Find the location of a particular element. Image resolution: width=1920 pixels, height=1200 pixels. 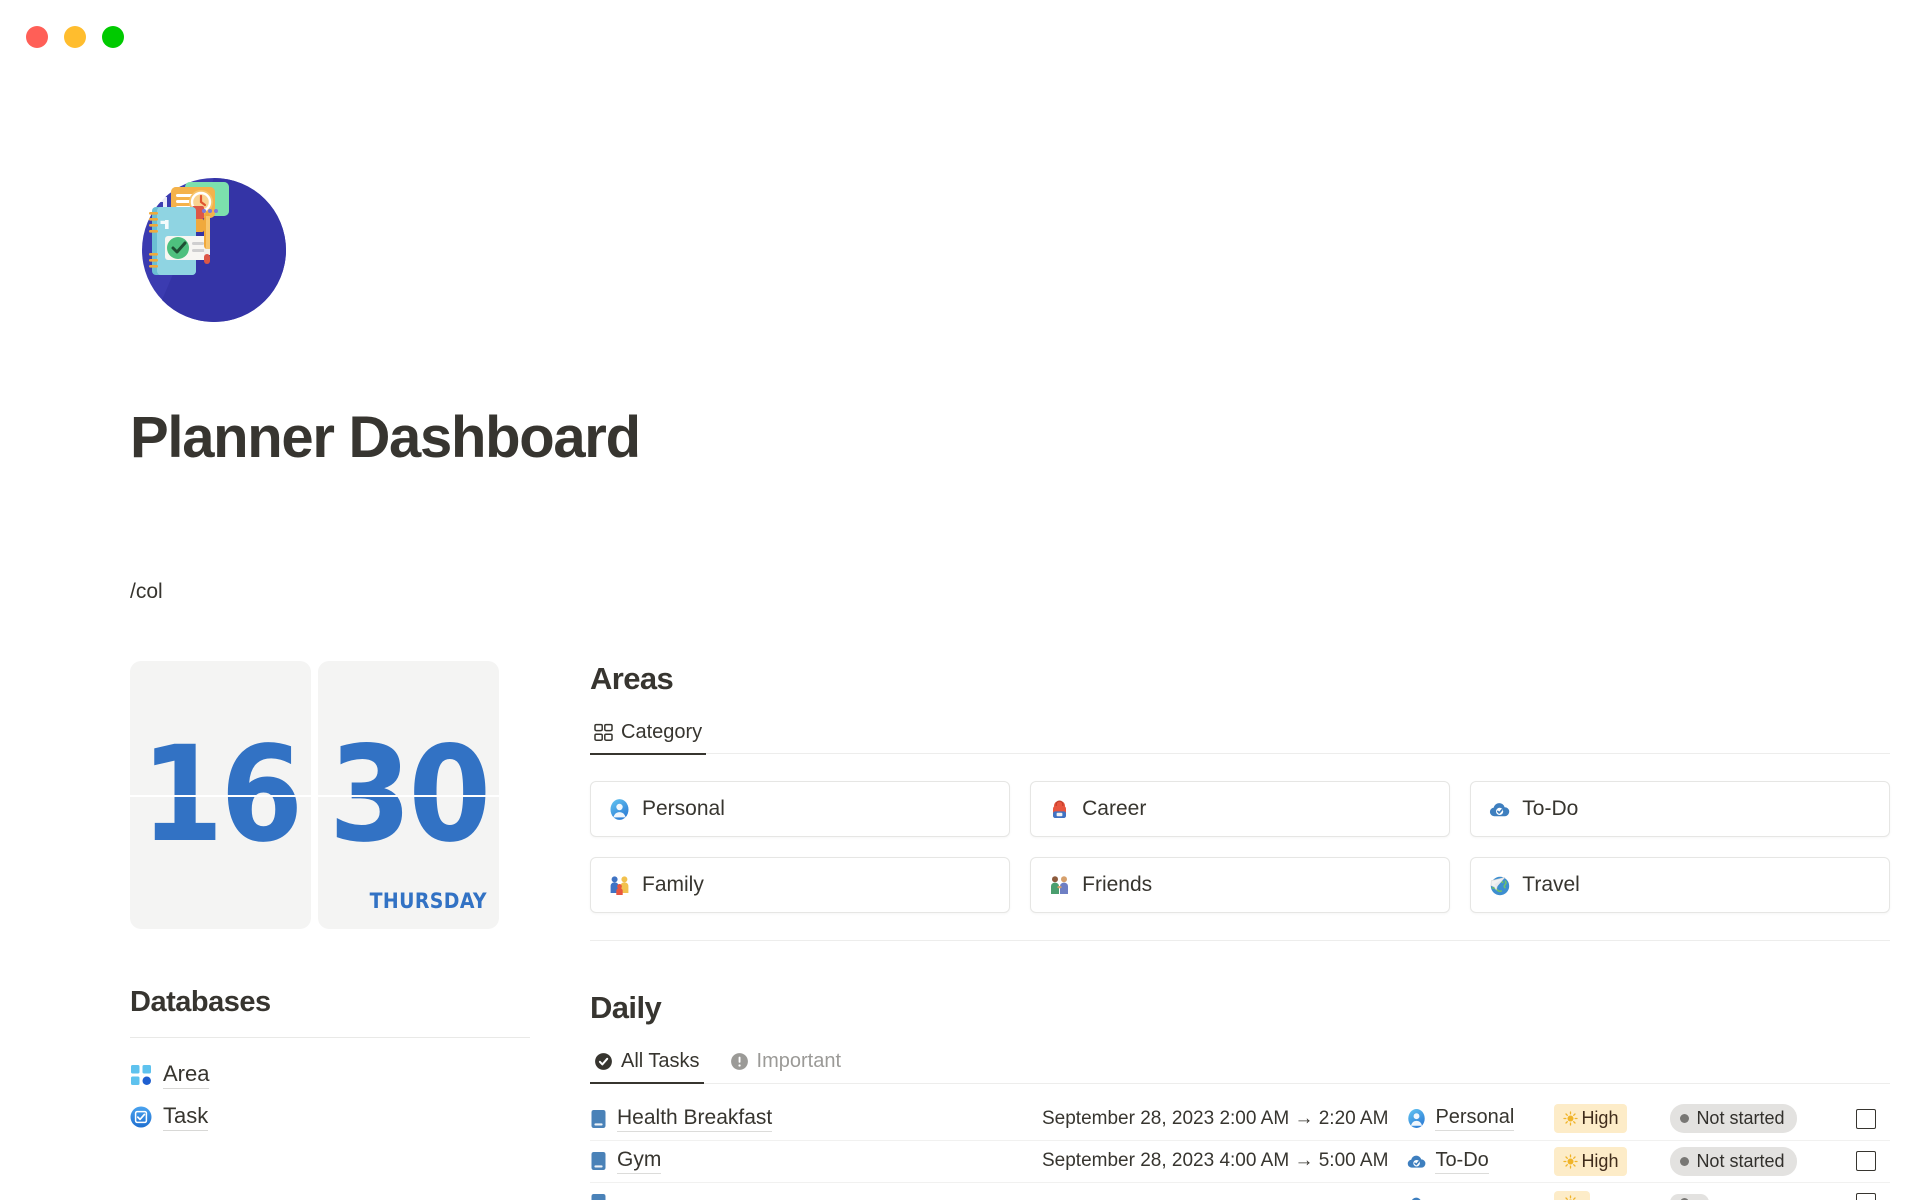

area-card-travel: Travel is located at coordinates (1680, 885).